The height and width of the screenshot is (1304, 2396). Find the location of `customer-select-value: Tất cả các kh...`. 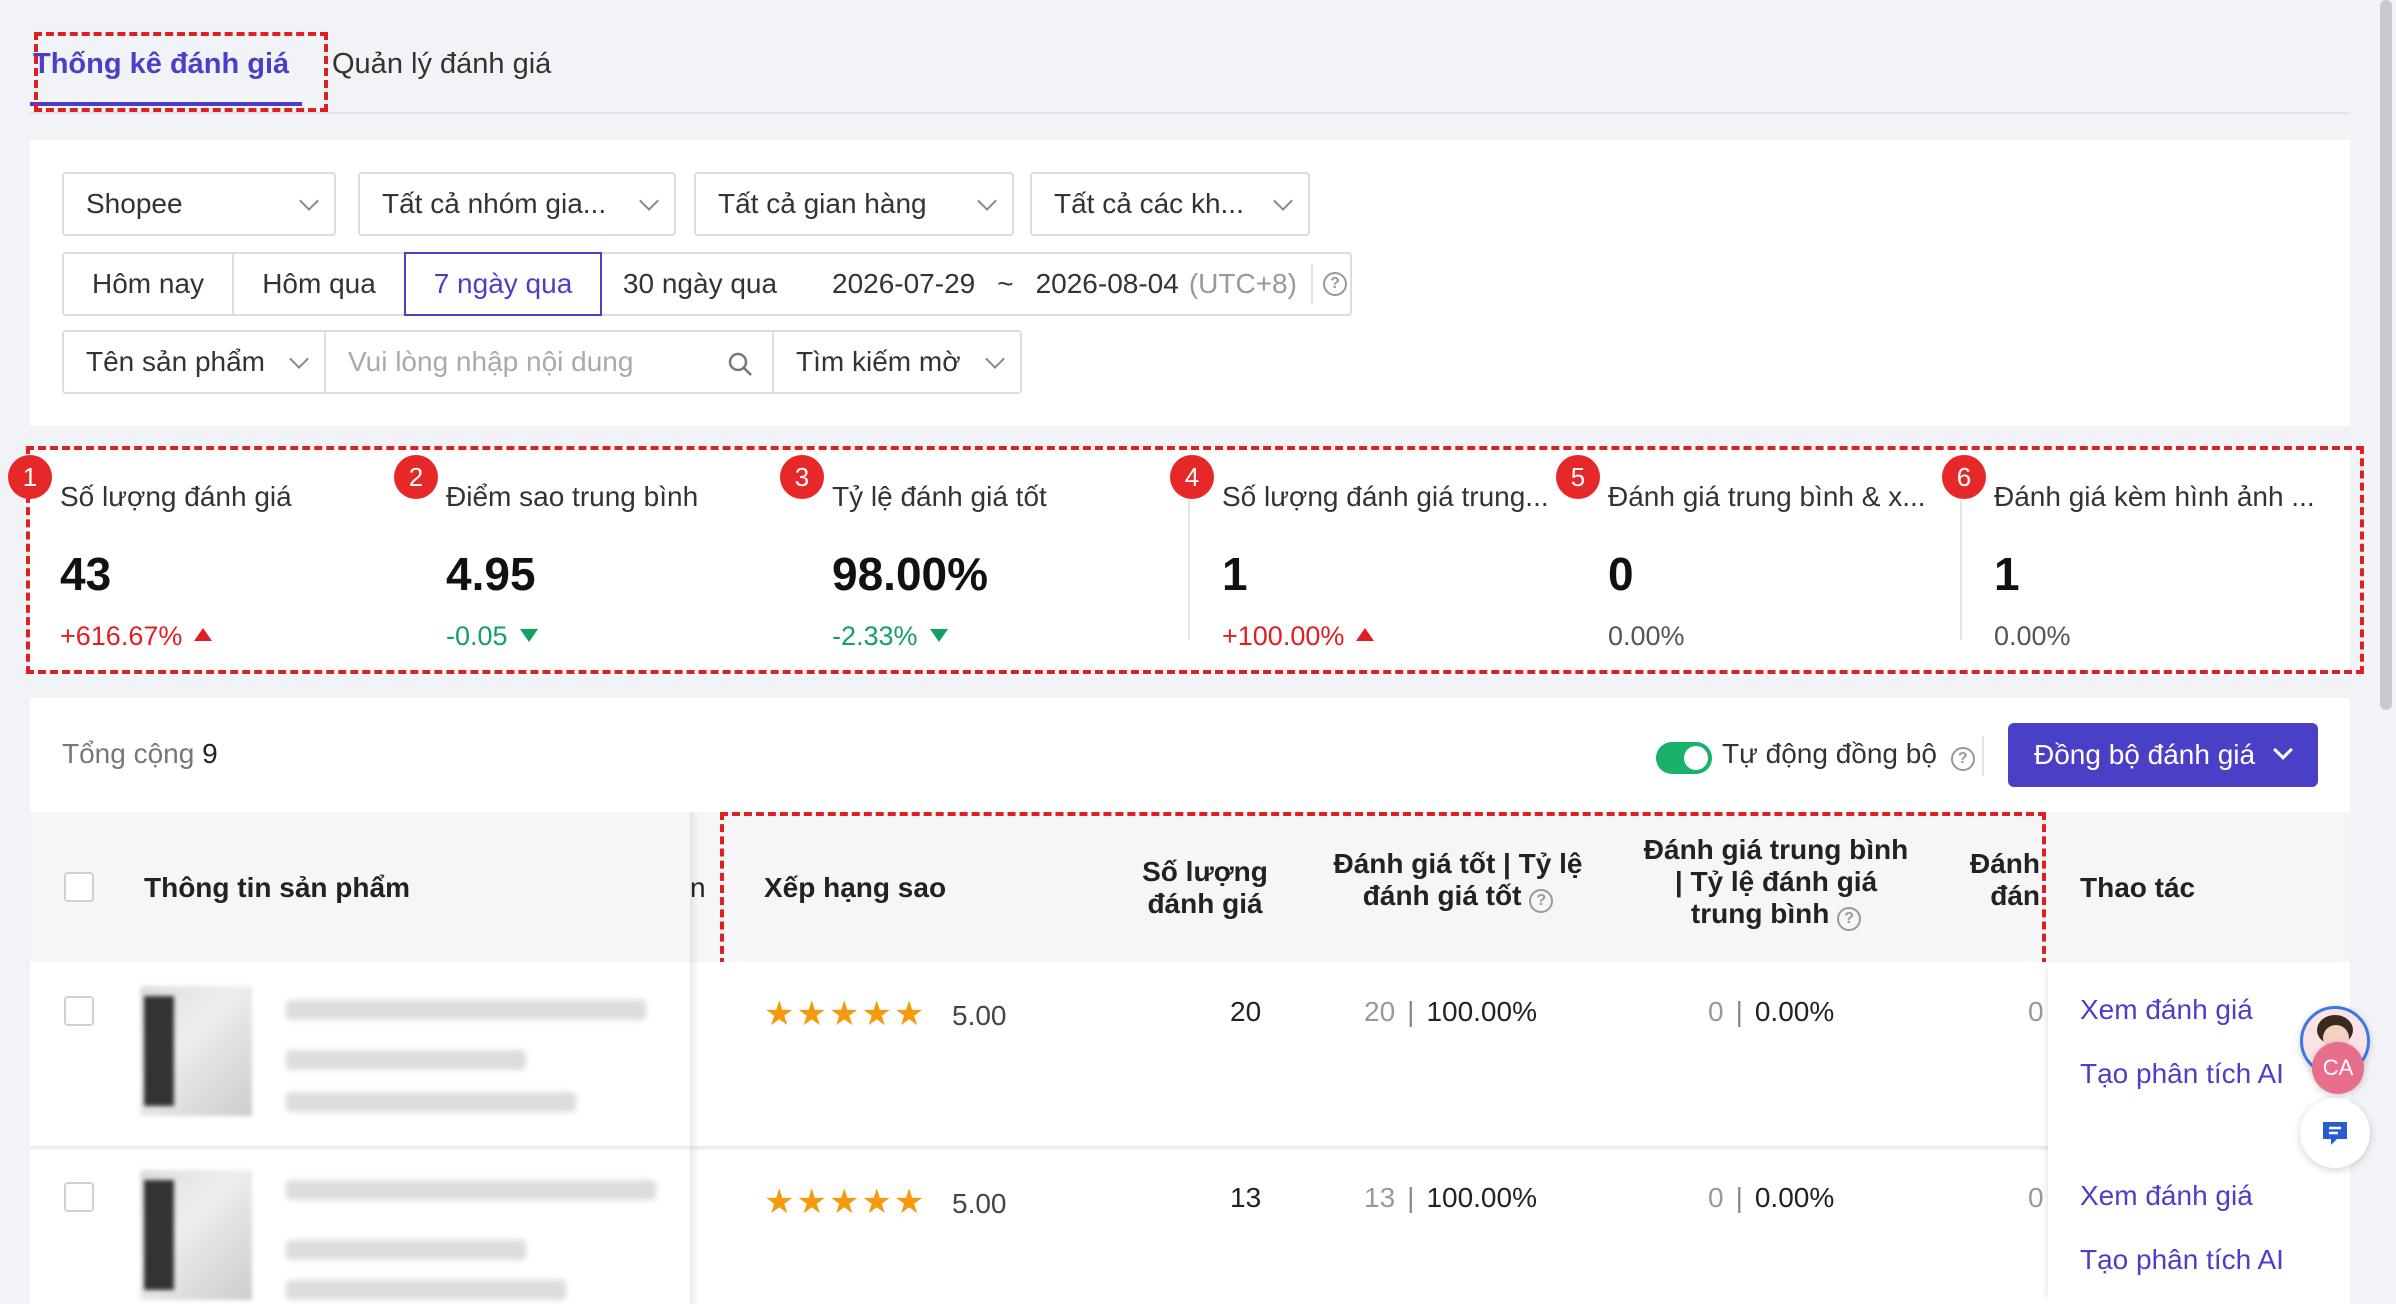

customer-select-value: Tất cả các kh... is located at coordinates (1149, 203).